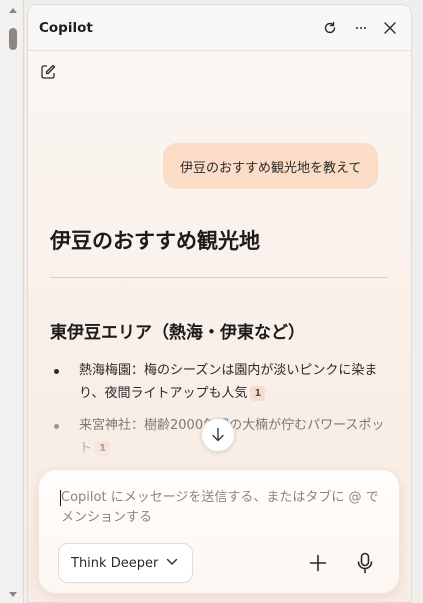 This screenshot has width=423, height=603. I want to click on close-icon, so click(390, 28).